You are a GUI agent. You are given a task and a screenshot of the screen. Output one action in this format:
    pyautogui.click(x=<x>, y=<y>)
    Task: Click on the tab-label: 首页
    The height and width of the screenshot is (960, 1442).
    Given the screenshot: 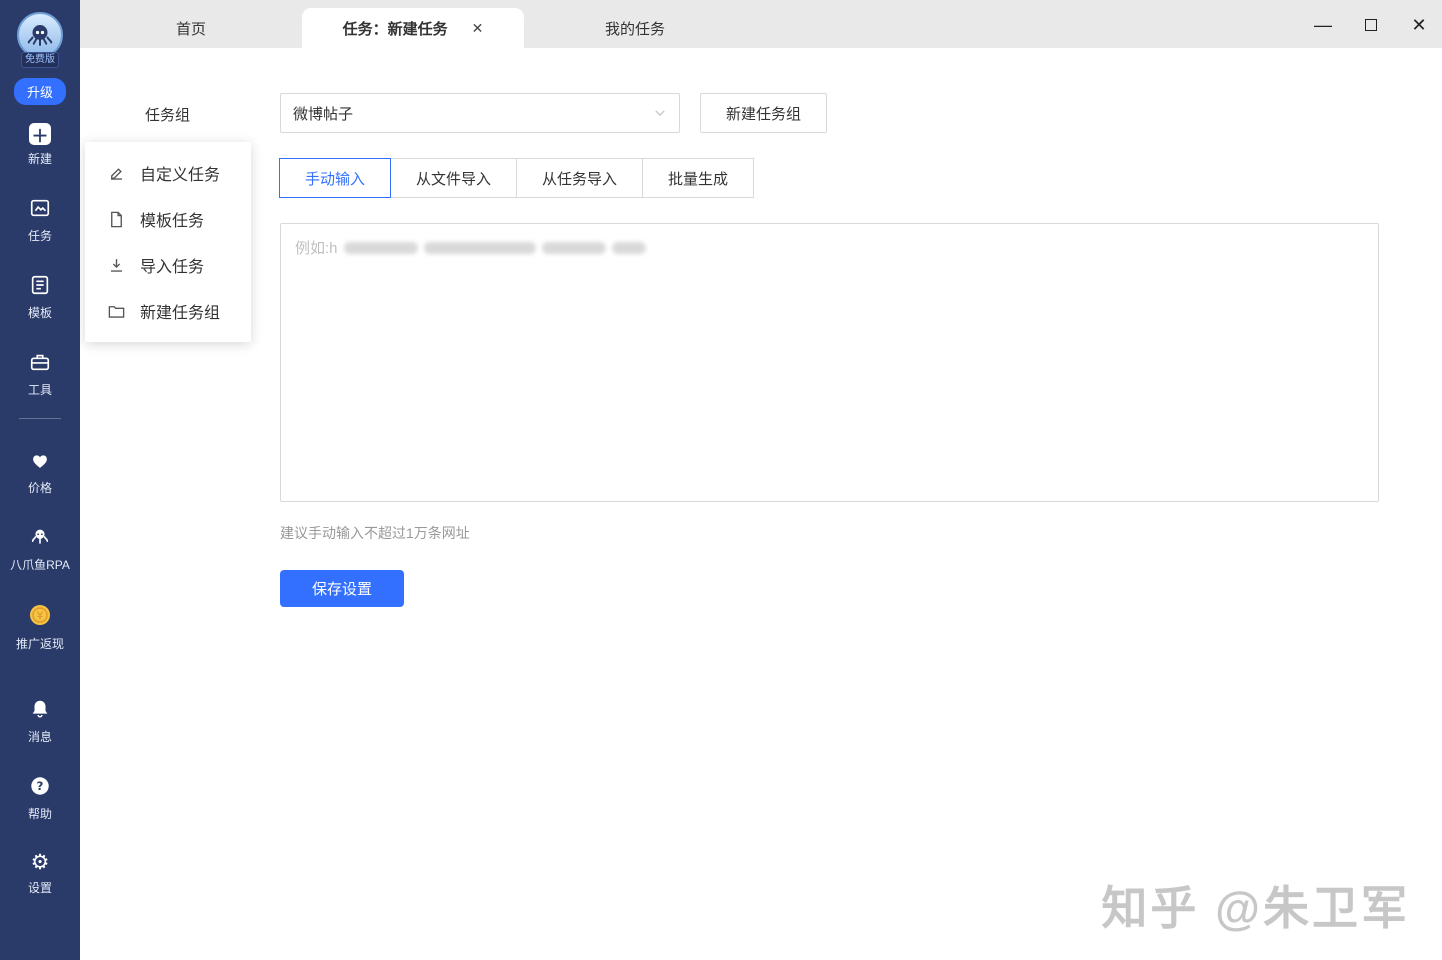 What is the action you would take?
    pyautogui.click(x=190, y=29)
    